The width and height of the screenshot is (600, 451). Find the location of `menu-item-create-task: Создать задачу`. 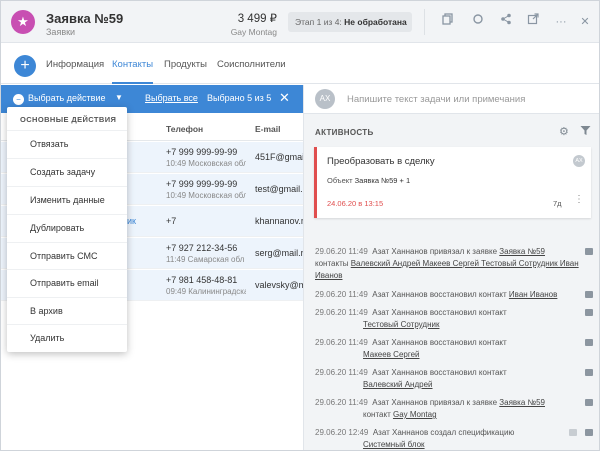

menu-item-create-task: Создать задачу is located at coordinates (67, 171).